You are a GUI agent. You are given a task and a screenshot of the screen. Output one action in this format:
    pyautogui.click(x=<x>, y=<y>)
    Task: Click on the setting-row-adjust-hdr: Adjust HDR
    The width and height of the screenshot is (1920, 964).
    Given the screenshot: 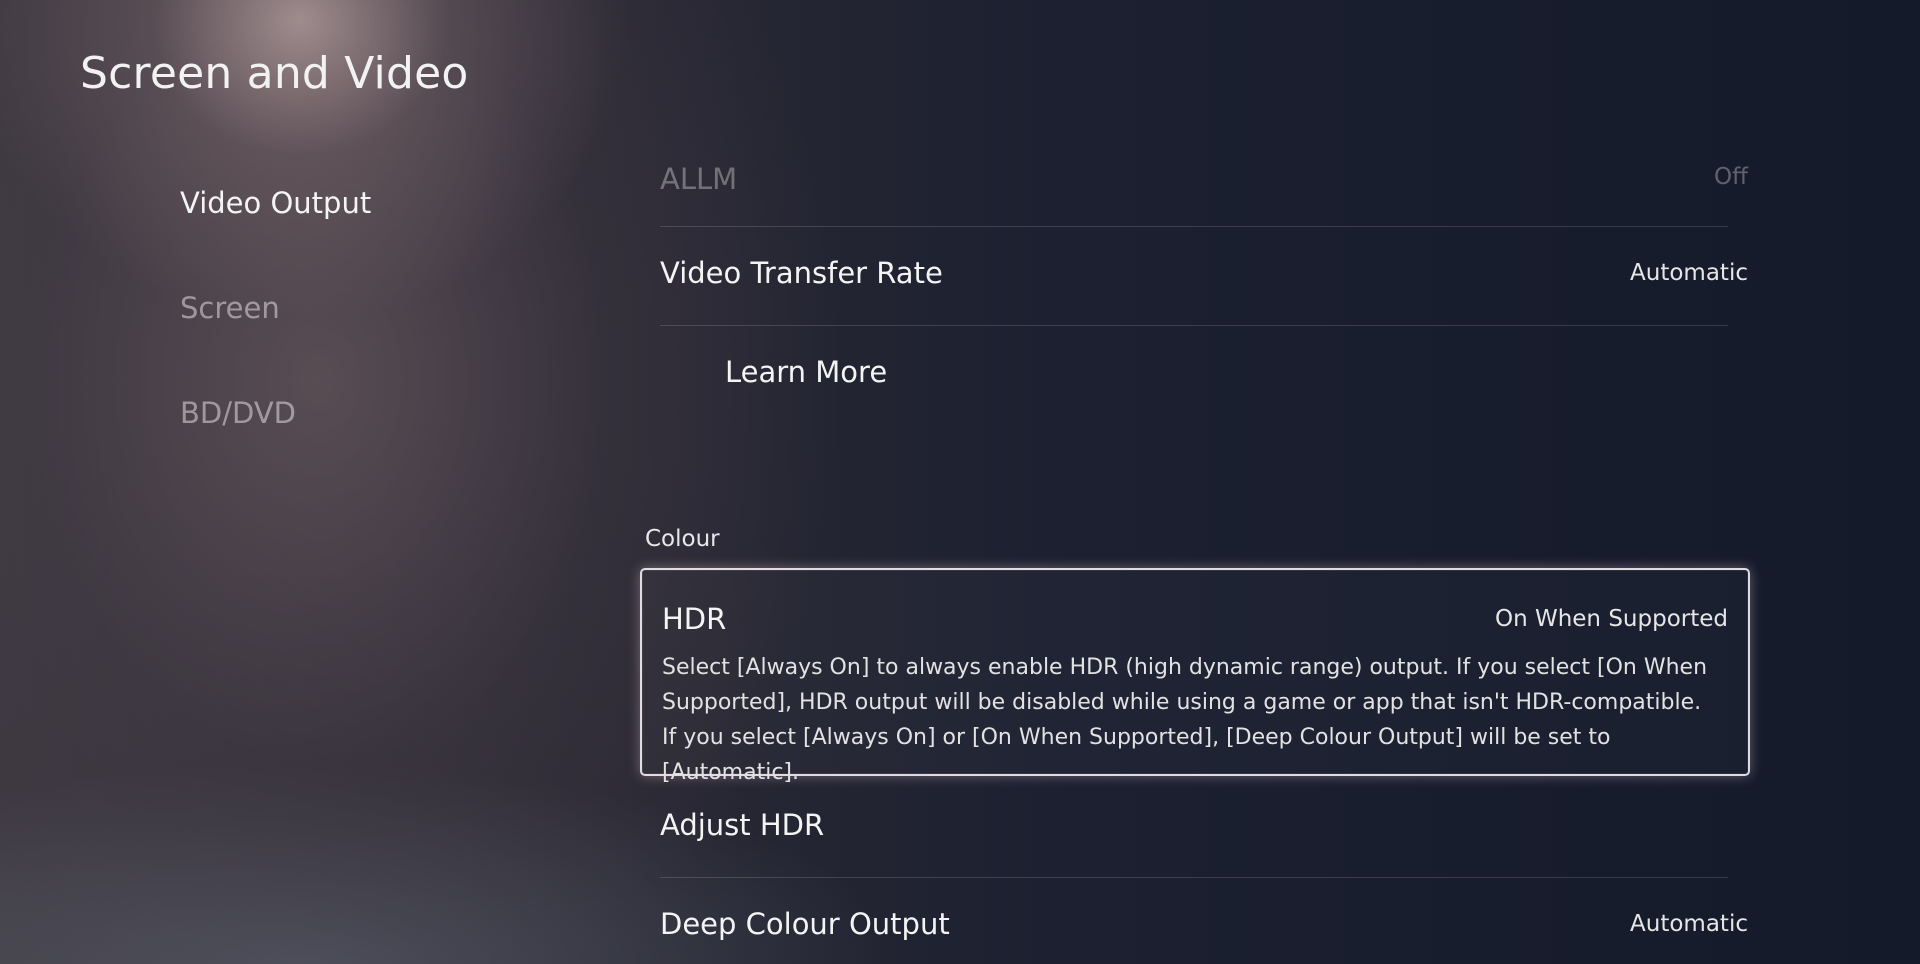 What is the action you would take?
    pyautogui.click(x=1204, y=828)
    